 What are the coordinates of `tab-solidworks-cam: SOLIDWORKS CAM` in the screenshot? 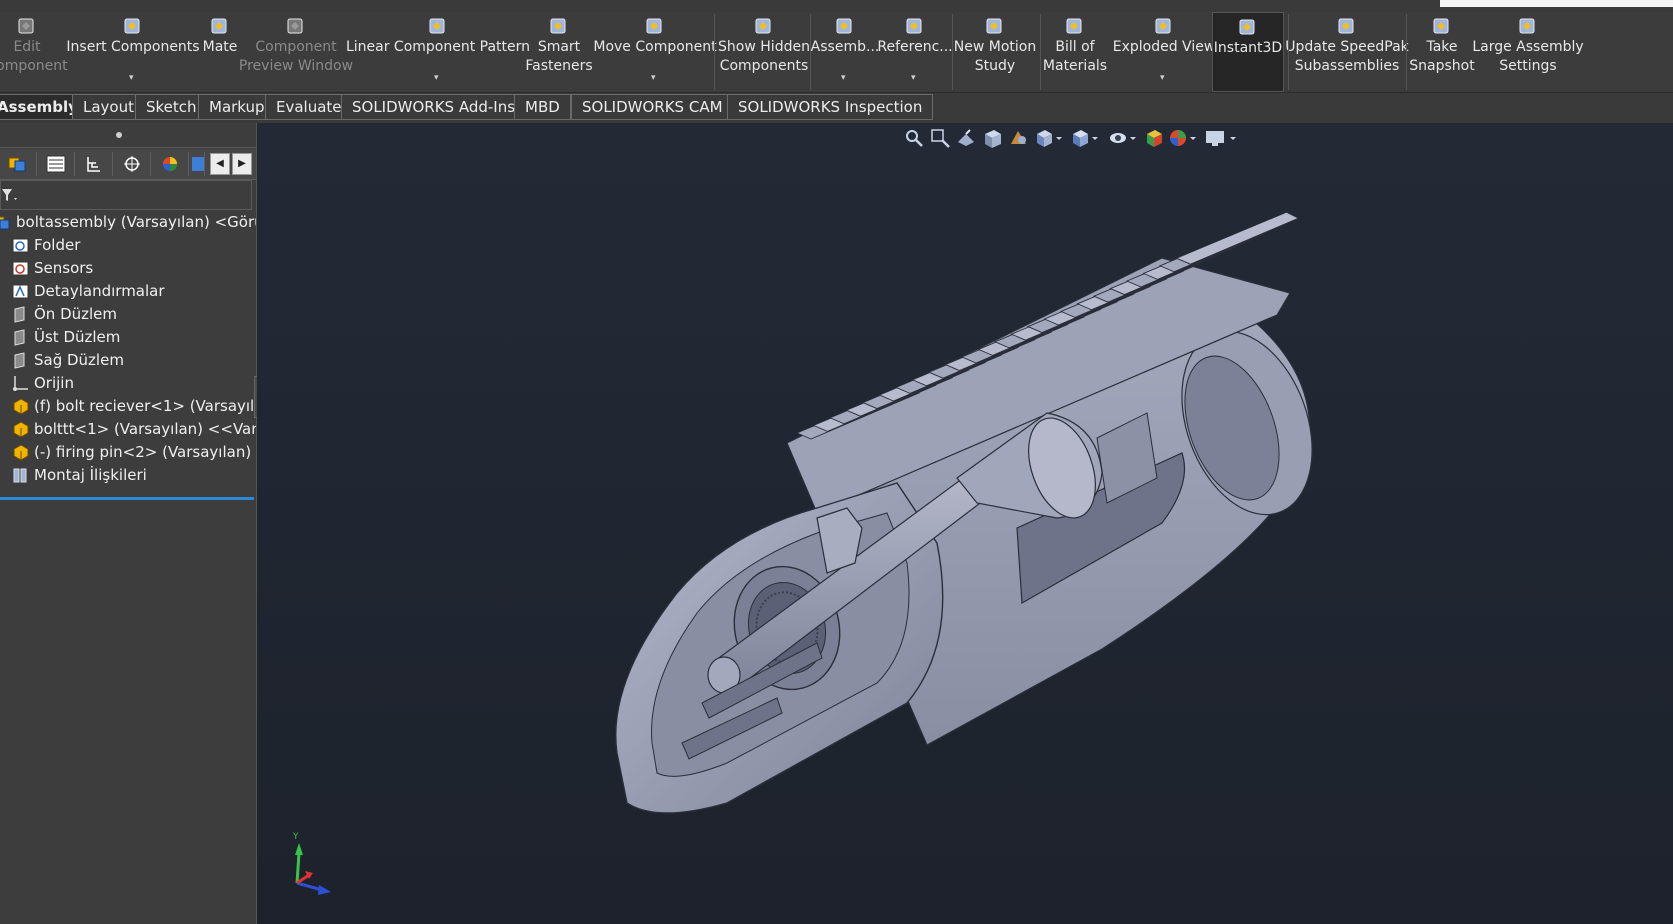 It's located at (652, 107).